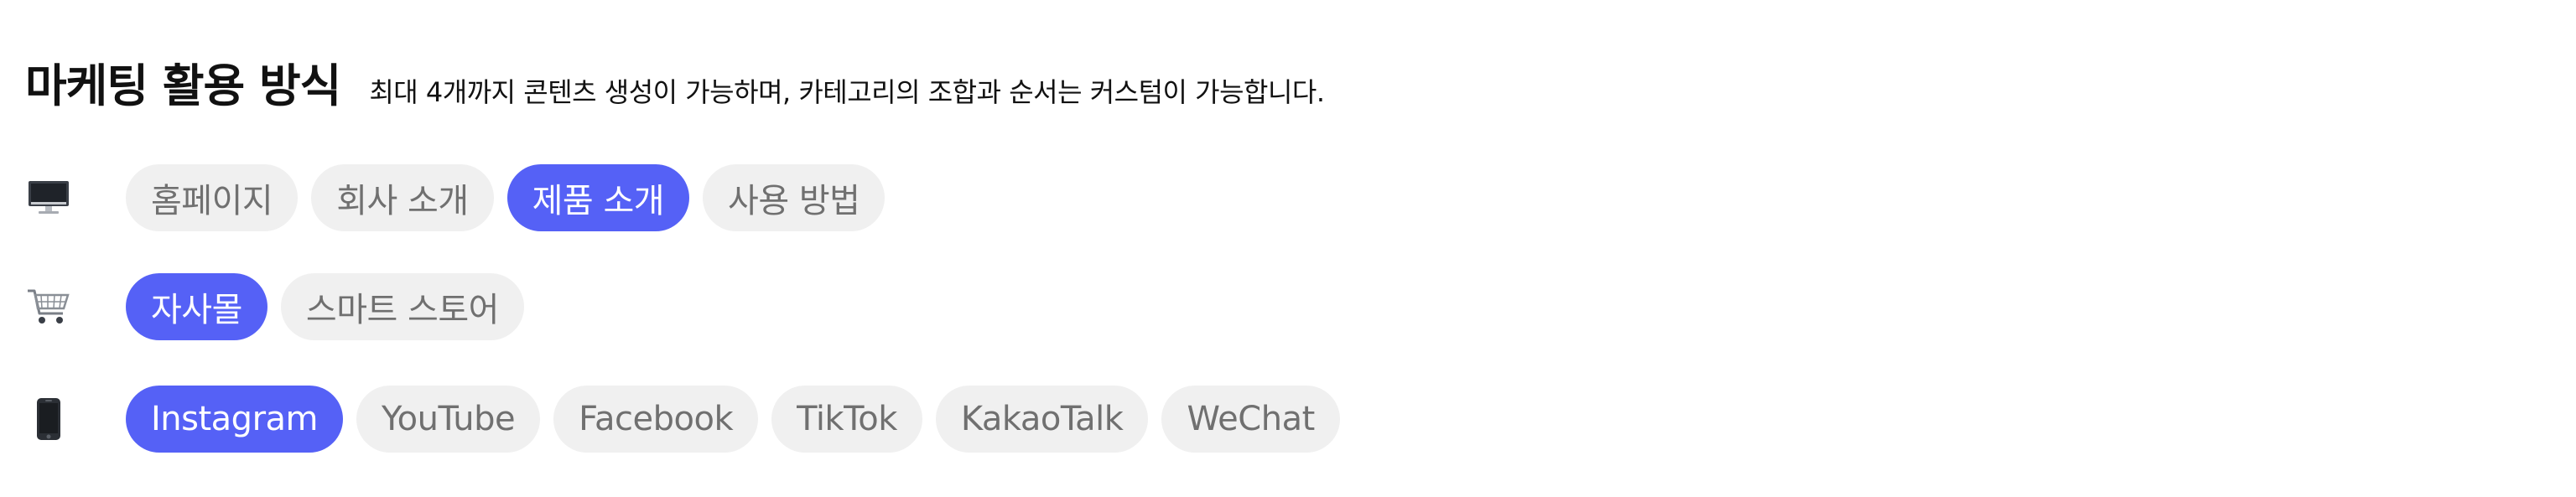  What do you see at coordinates (1250, 419) in the screenshot?
I see `chip-wechat: WeChat` at bounding box center [1250, 419].